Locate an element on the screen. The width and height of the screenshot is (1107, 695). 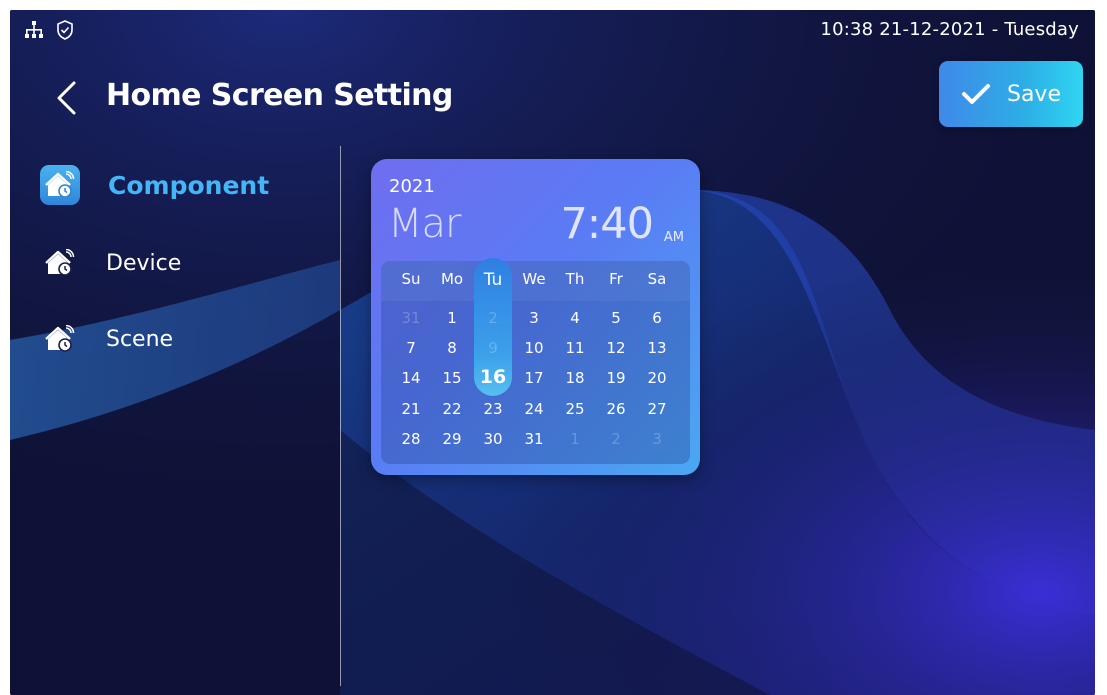
calendar-day: 30 is located at coordinates (493, 439).